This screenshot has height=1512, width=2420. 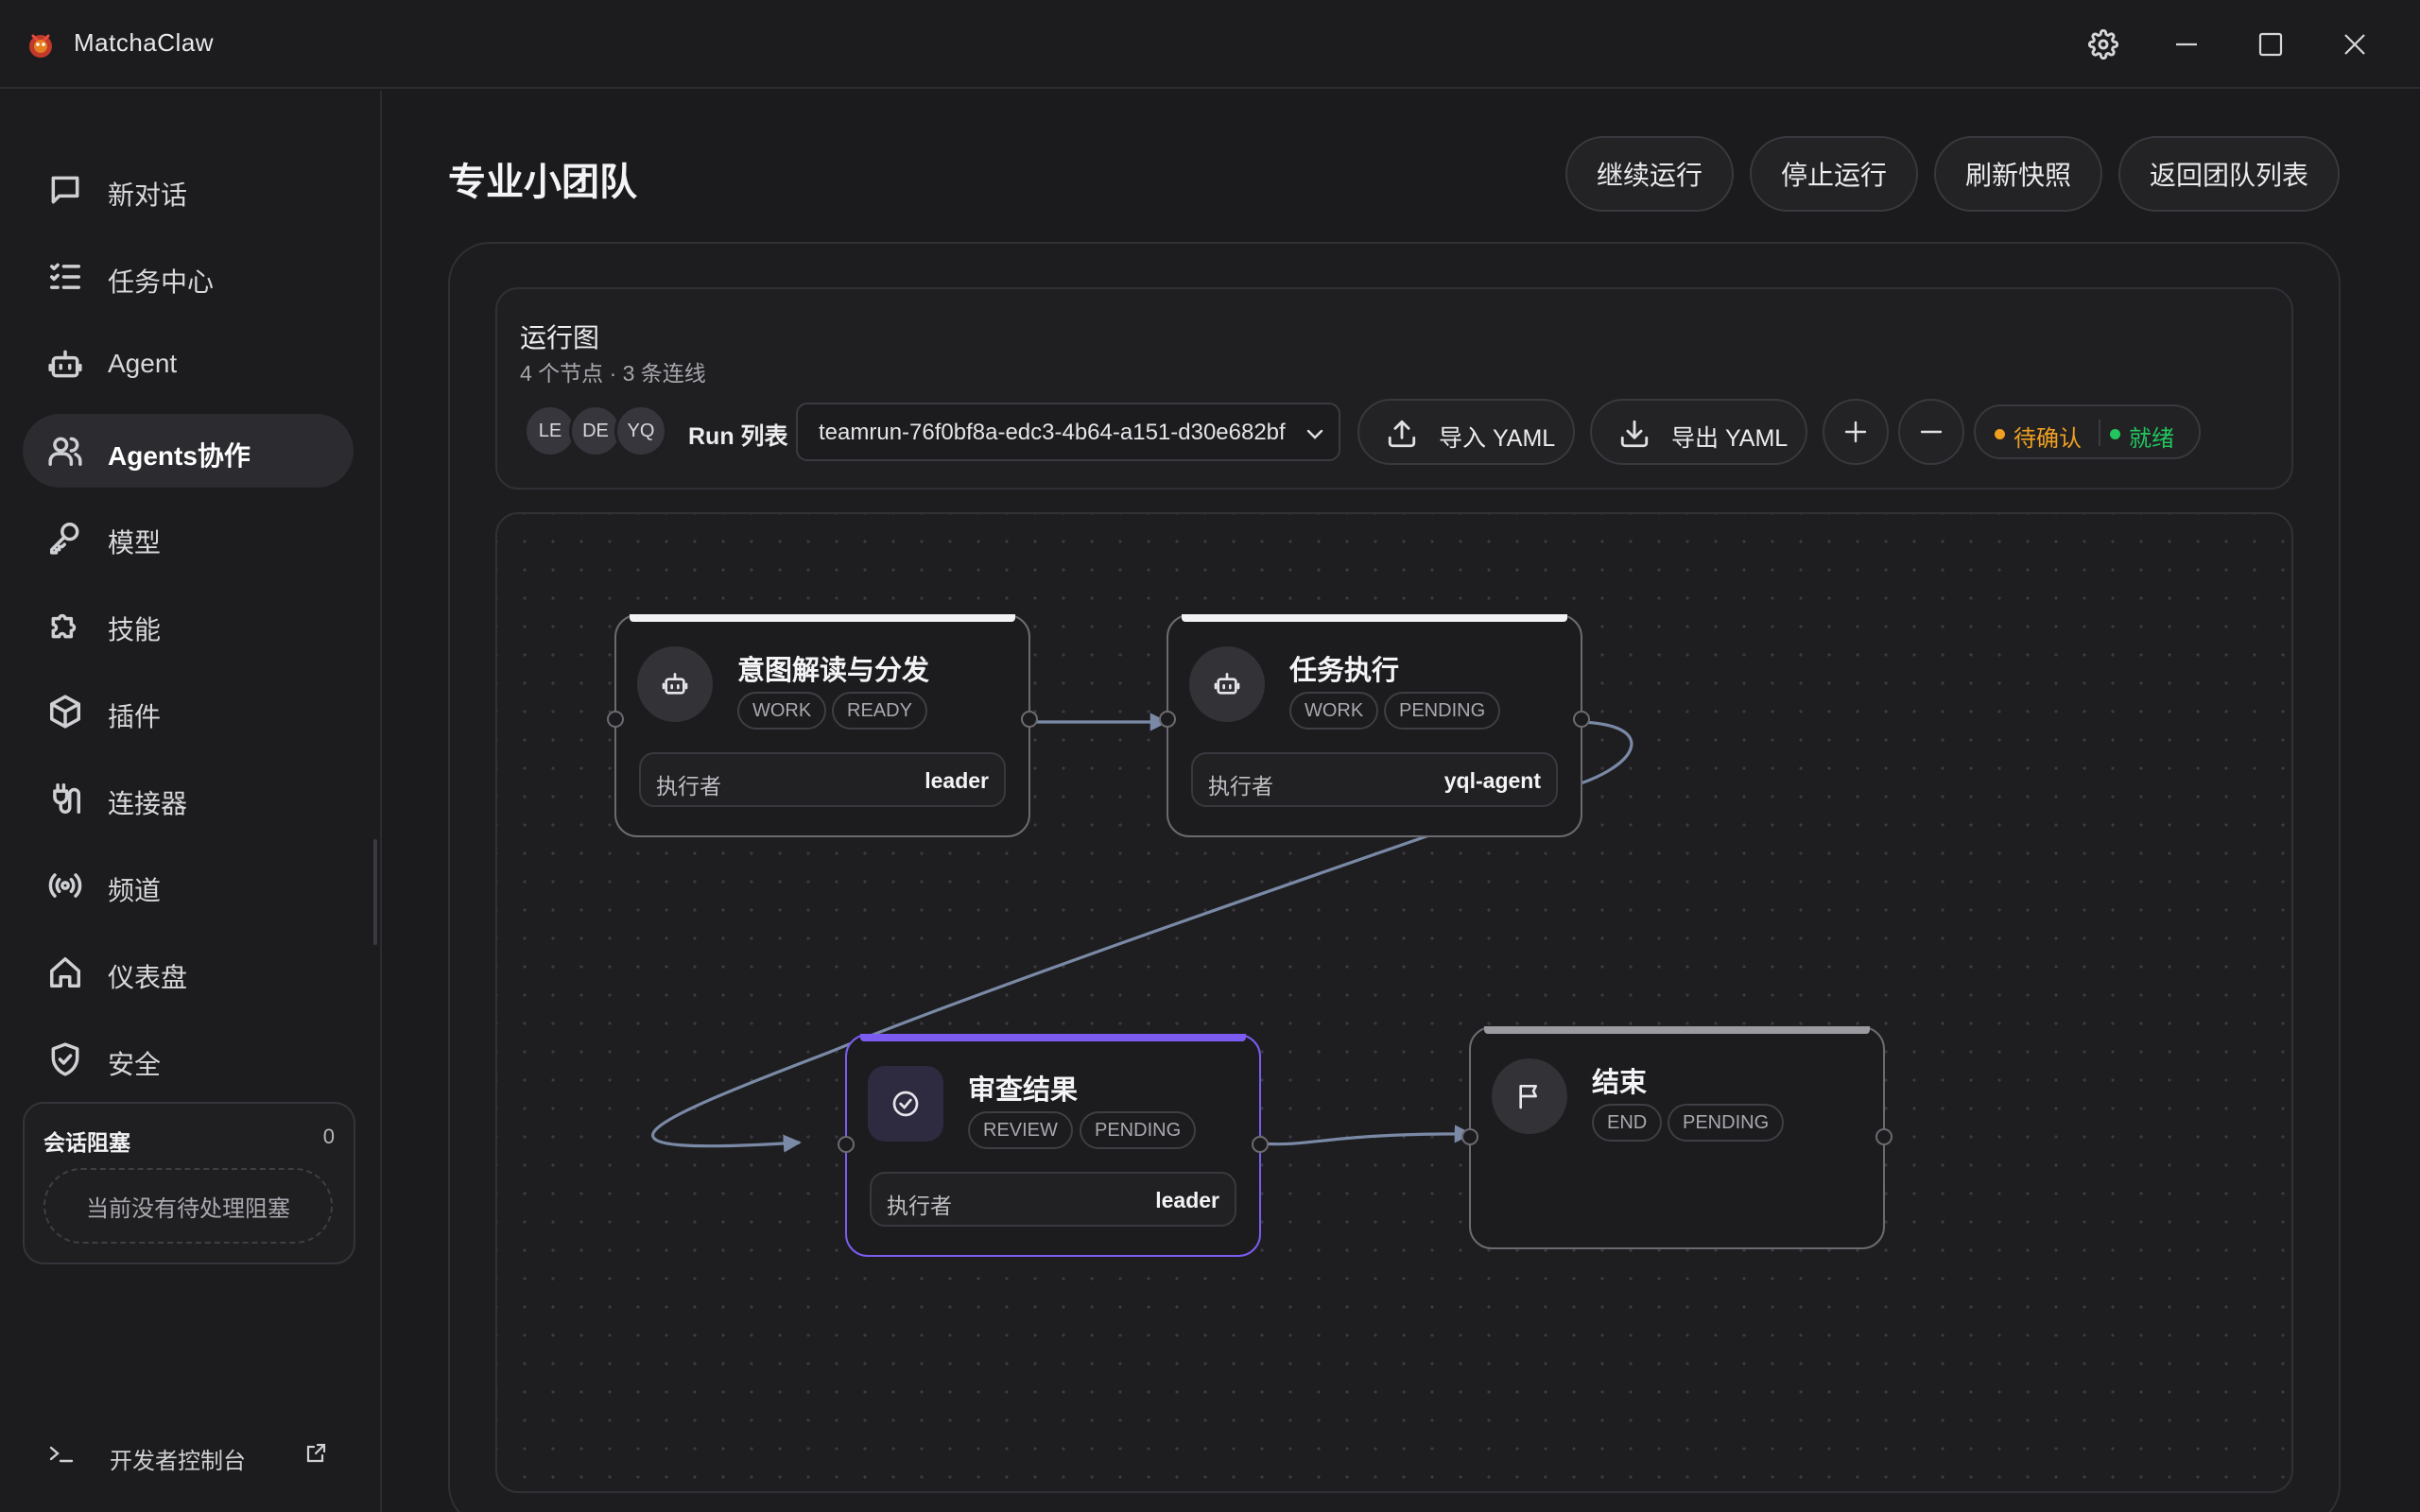 What do you see at coordinates (161, 282) in the screenshot?
I see `sidebar-item-label: 任务中心` at bounding box center [161, 282].